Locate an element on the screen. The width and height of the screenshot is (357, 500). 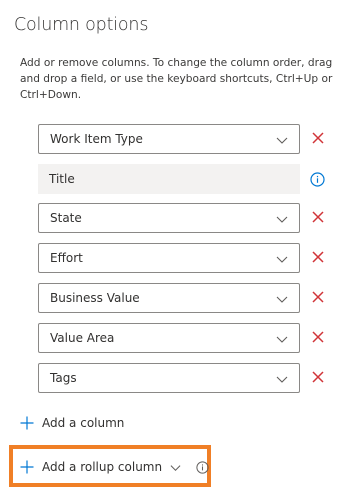
add-rollup-column-label: Add a rollup column is located at coordinates (102, 467).